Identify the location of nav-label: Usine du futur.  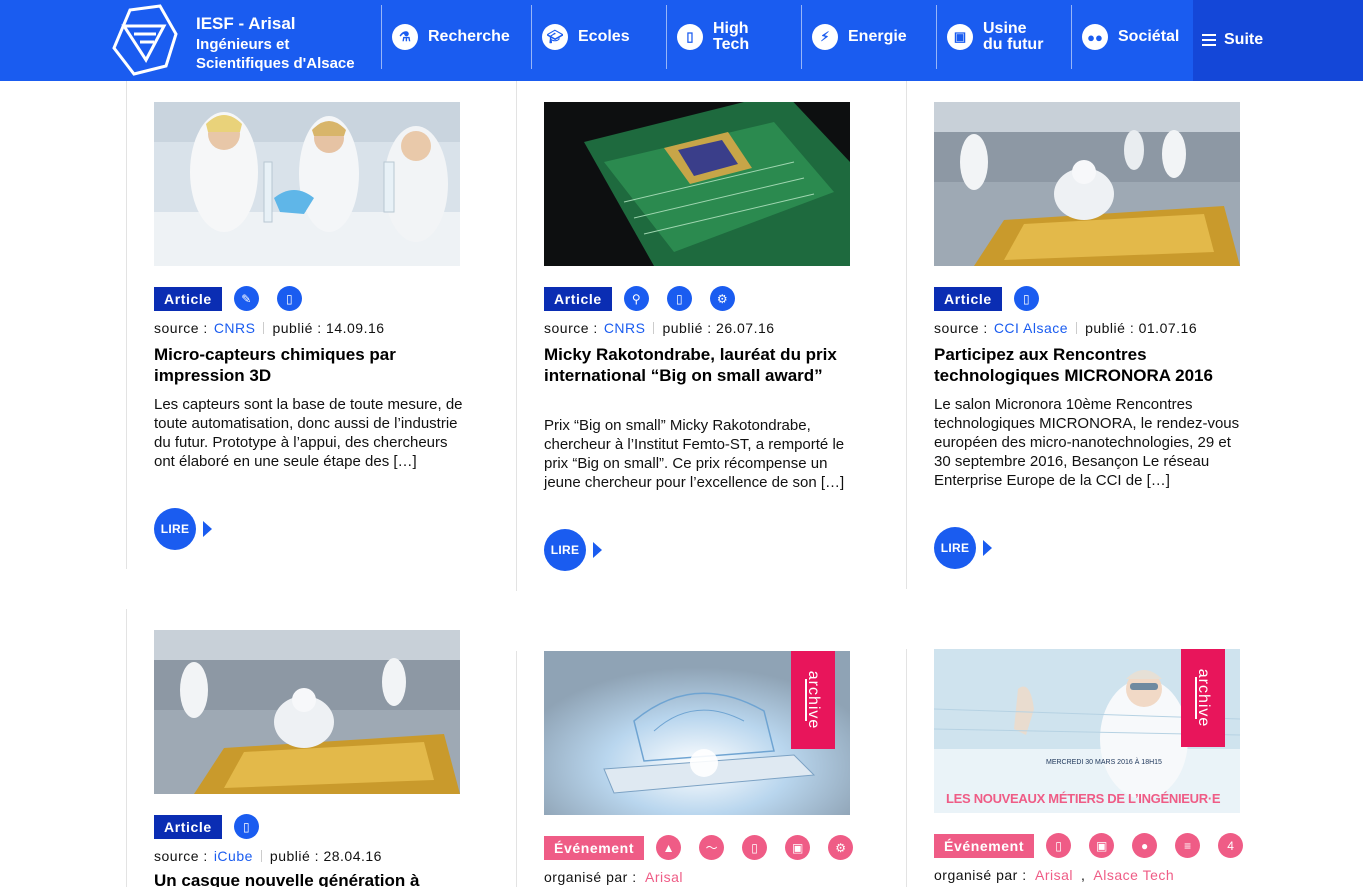
(1013, 36).